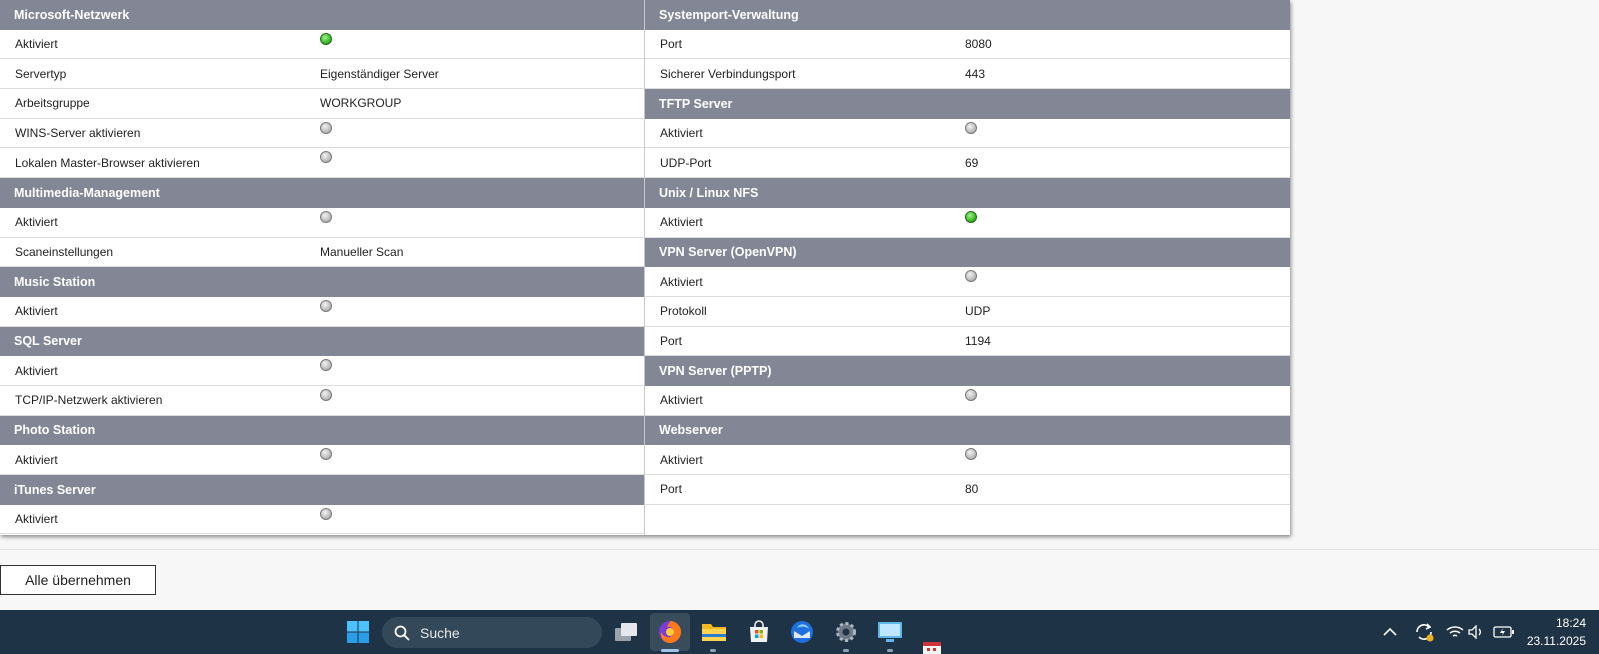 The width and height of the screenshot is (1599, 654). I want to click on section-header: Music Station, so click(322, 282).